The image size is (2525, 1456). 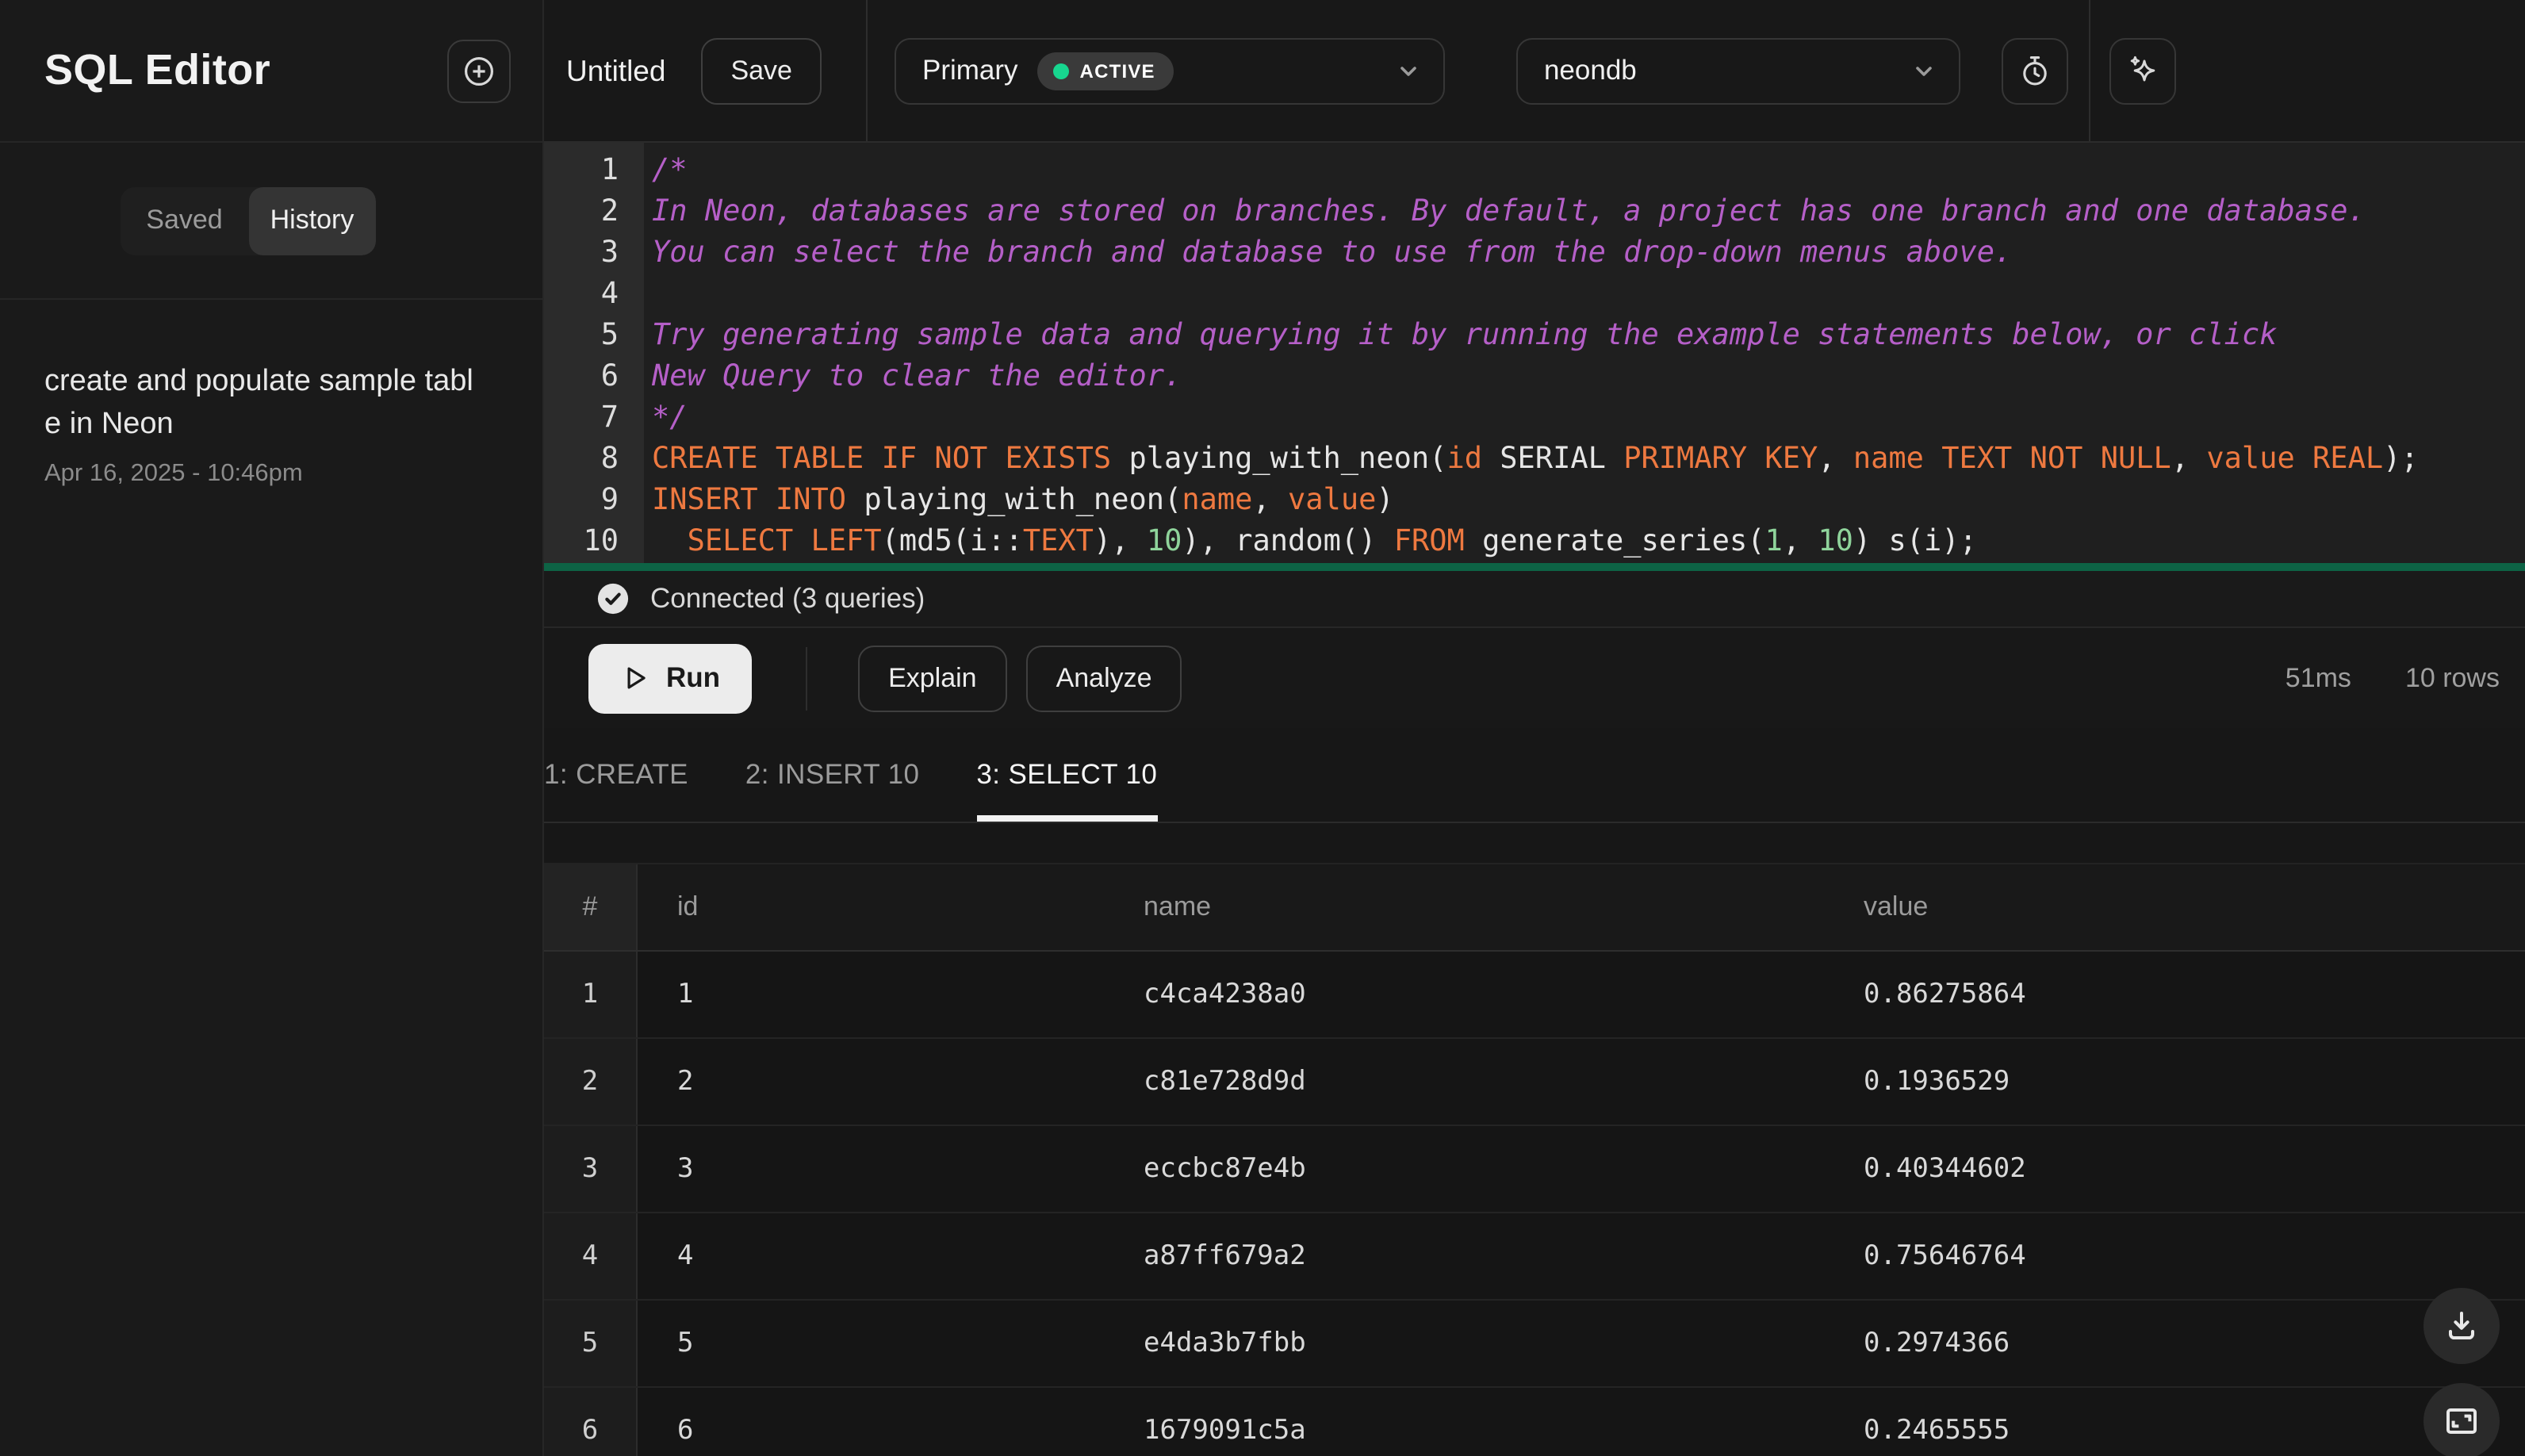 I want to click on table-cell: 0.2465555, so click(x=1937, y=1430).